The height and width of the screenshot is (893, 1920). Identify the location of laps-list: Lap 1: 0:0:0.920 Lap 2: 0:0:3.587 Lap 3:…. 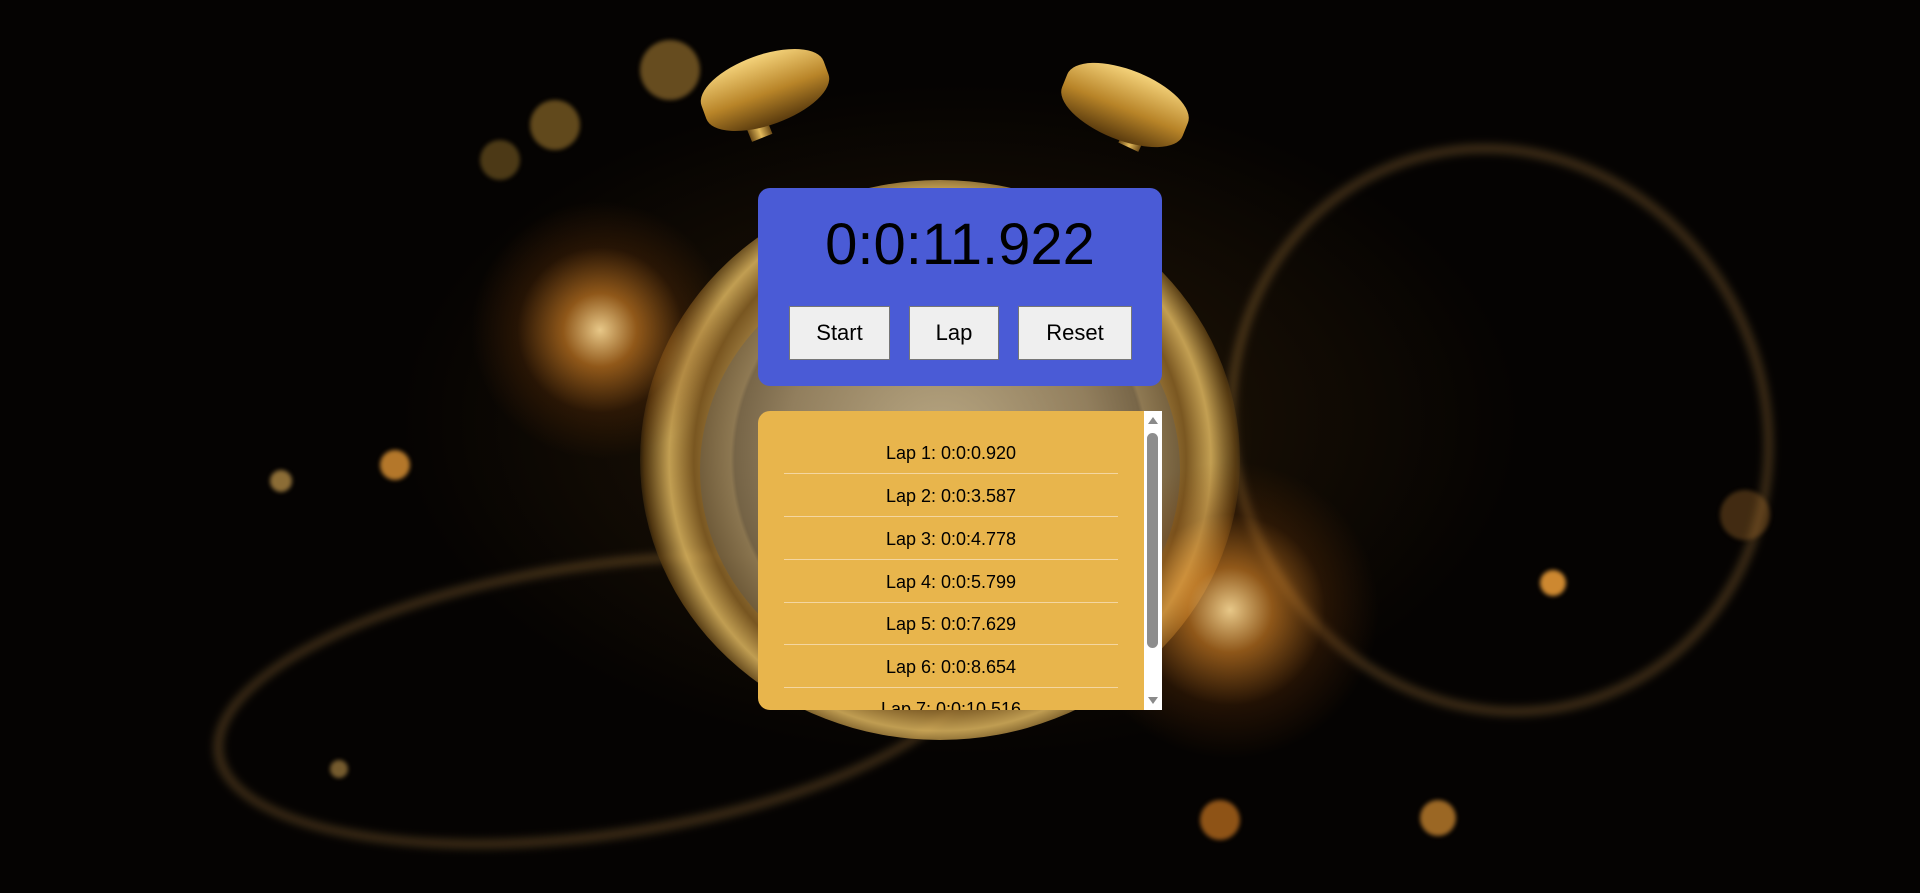
(951, 560).